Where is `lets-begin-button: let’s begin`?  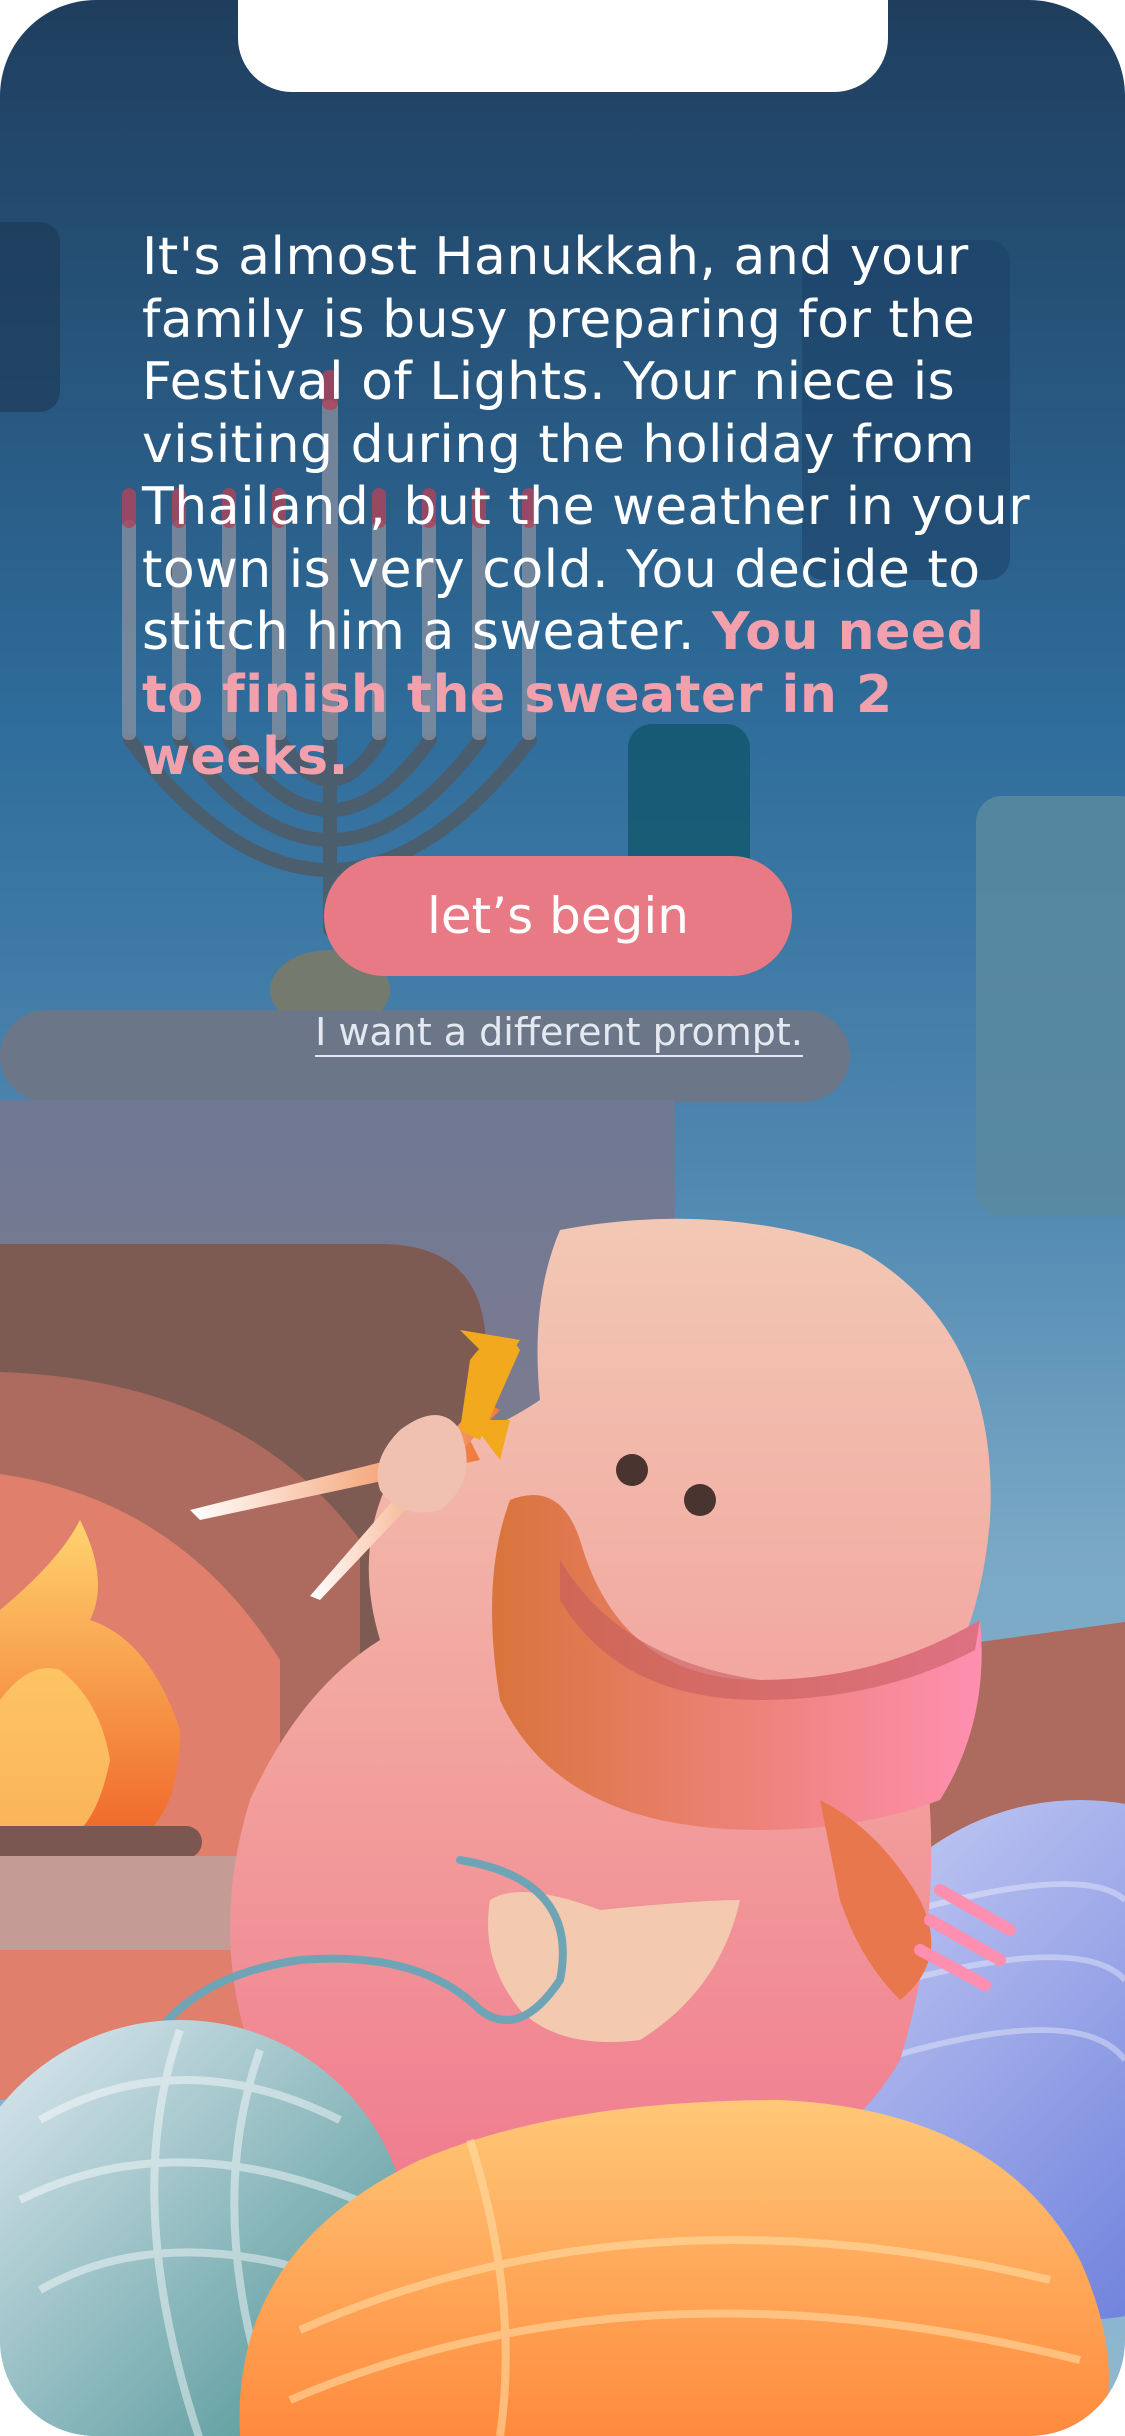
lets-begin-button: let’s begin is located at coordinates (558, 916).